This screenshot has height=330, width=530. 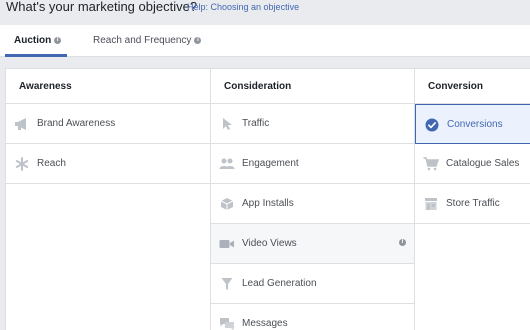 What do you see at coordinates (33, 40) in the screenshot?
I see `tab-auction-label: Auction` at bounding box center [33, 40].